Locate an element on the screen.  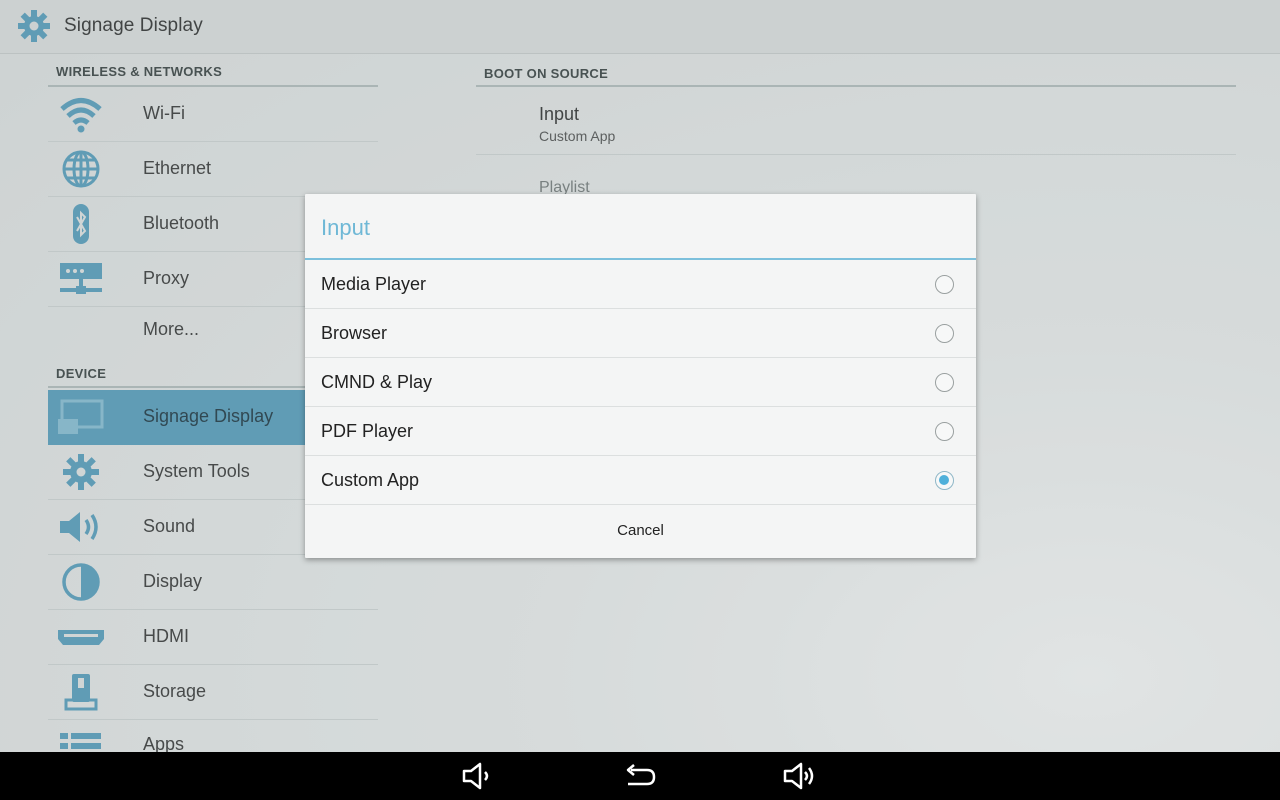
radio-button-checked is located at coordinates (944, 480).